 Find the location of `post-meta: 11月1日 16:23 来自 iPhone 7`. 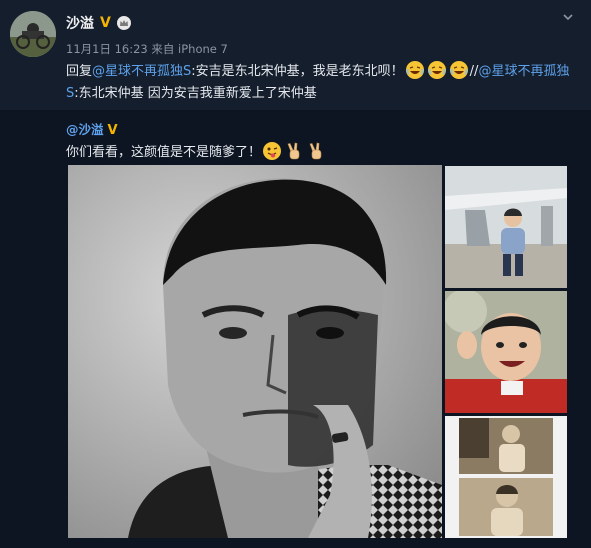

post-meta: 11月1日 16:23 来自 iPhone 7 is located at coordinates (147, 49).